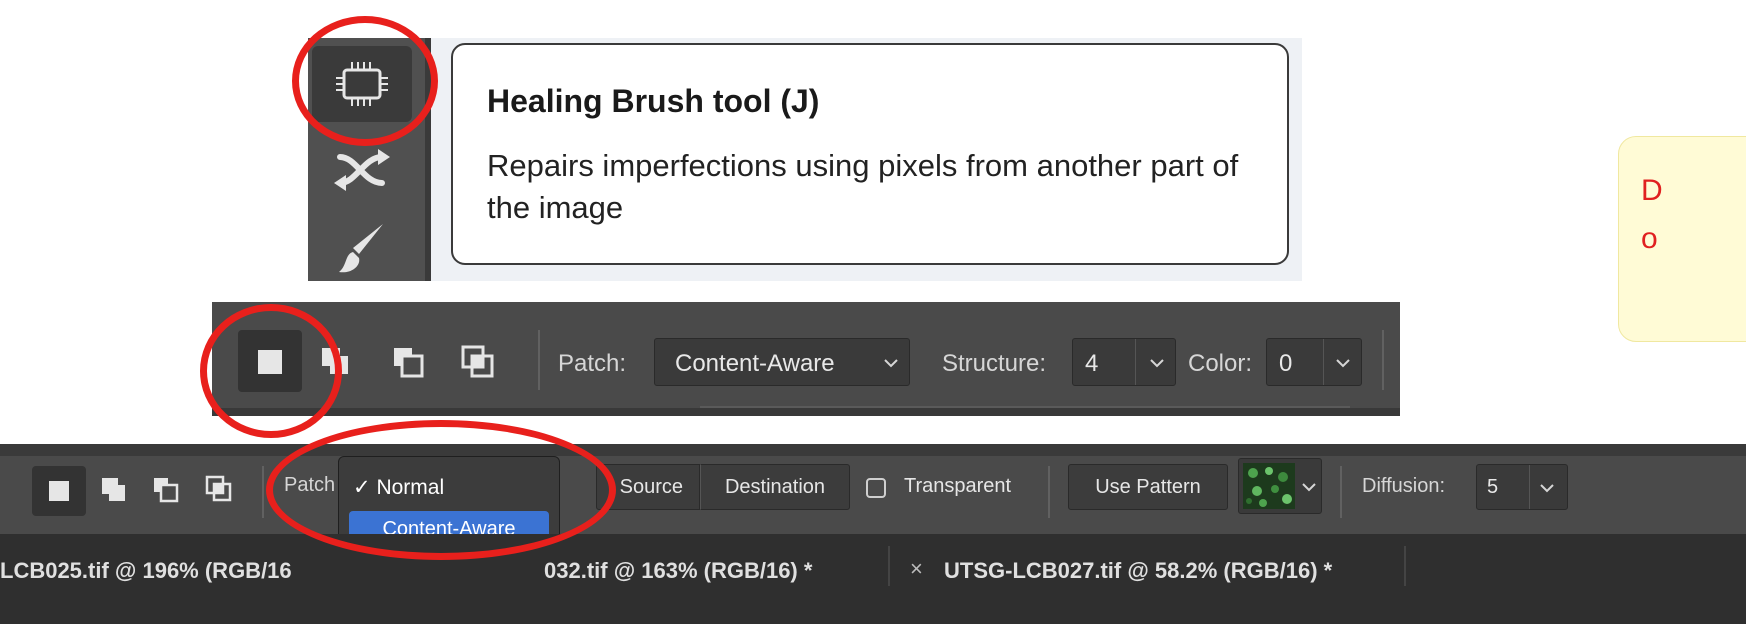 The image size is (1746, 624). I want to click on structure-value: 4, so click(1092, 363).